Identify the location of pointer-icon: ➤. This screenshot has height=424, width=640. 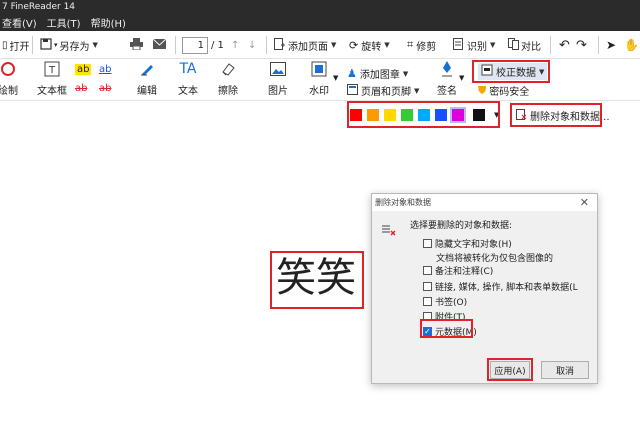
(611, 45).